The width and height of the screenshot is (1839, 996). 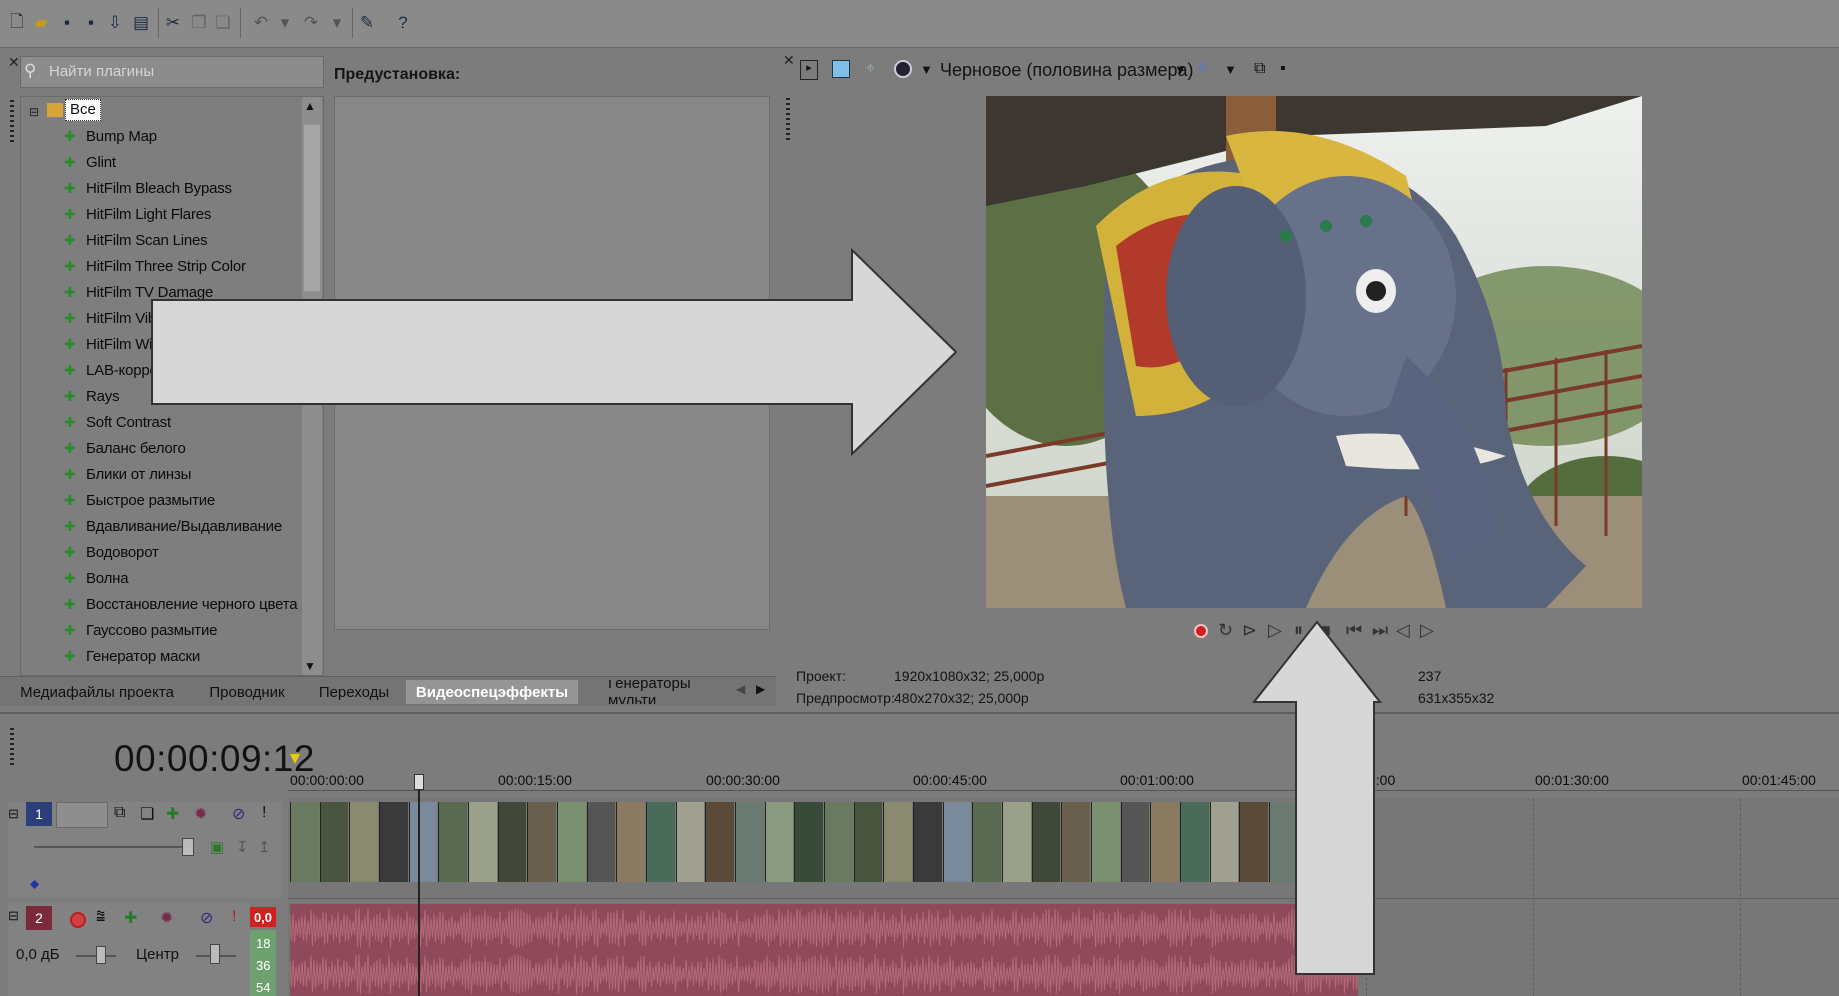 I want to click on close-preview-icon: ✕, so click(x=789, y=60).